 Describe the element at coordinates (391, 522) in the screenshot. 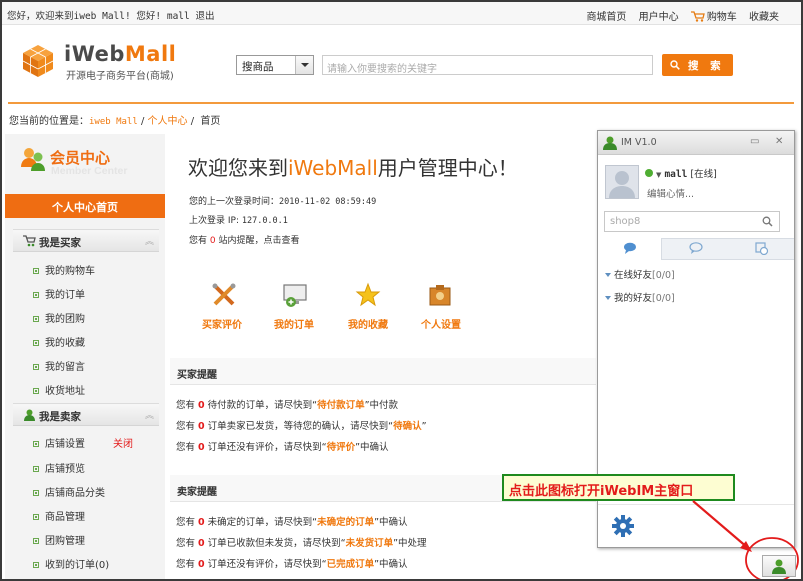

I see `row-text: ”中确认` at that location.